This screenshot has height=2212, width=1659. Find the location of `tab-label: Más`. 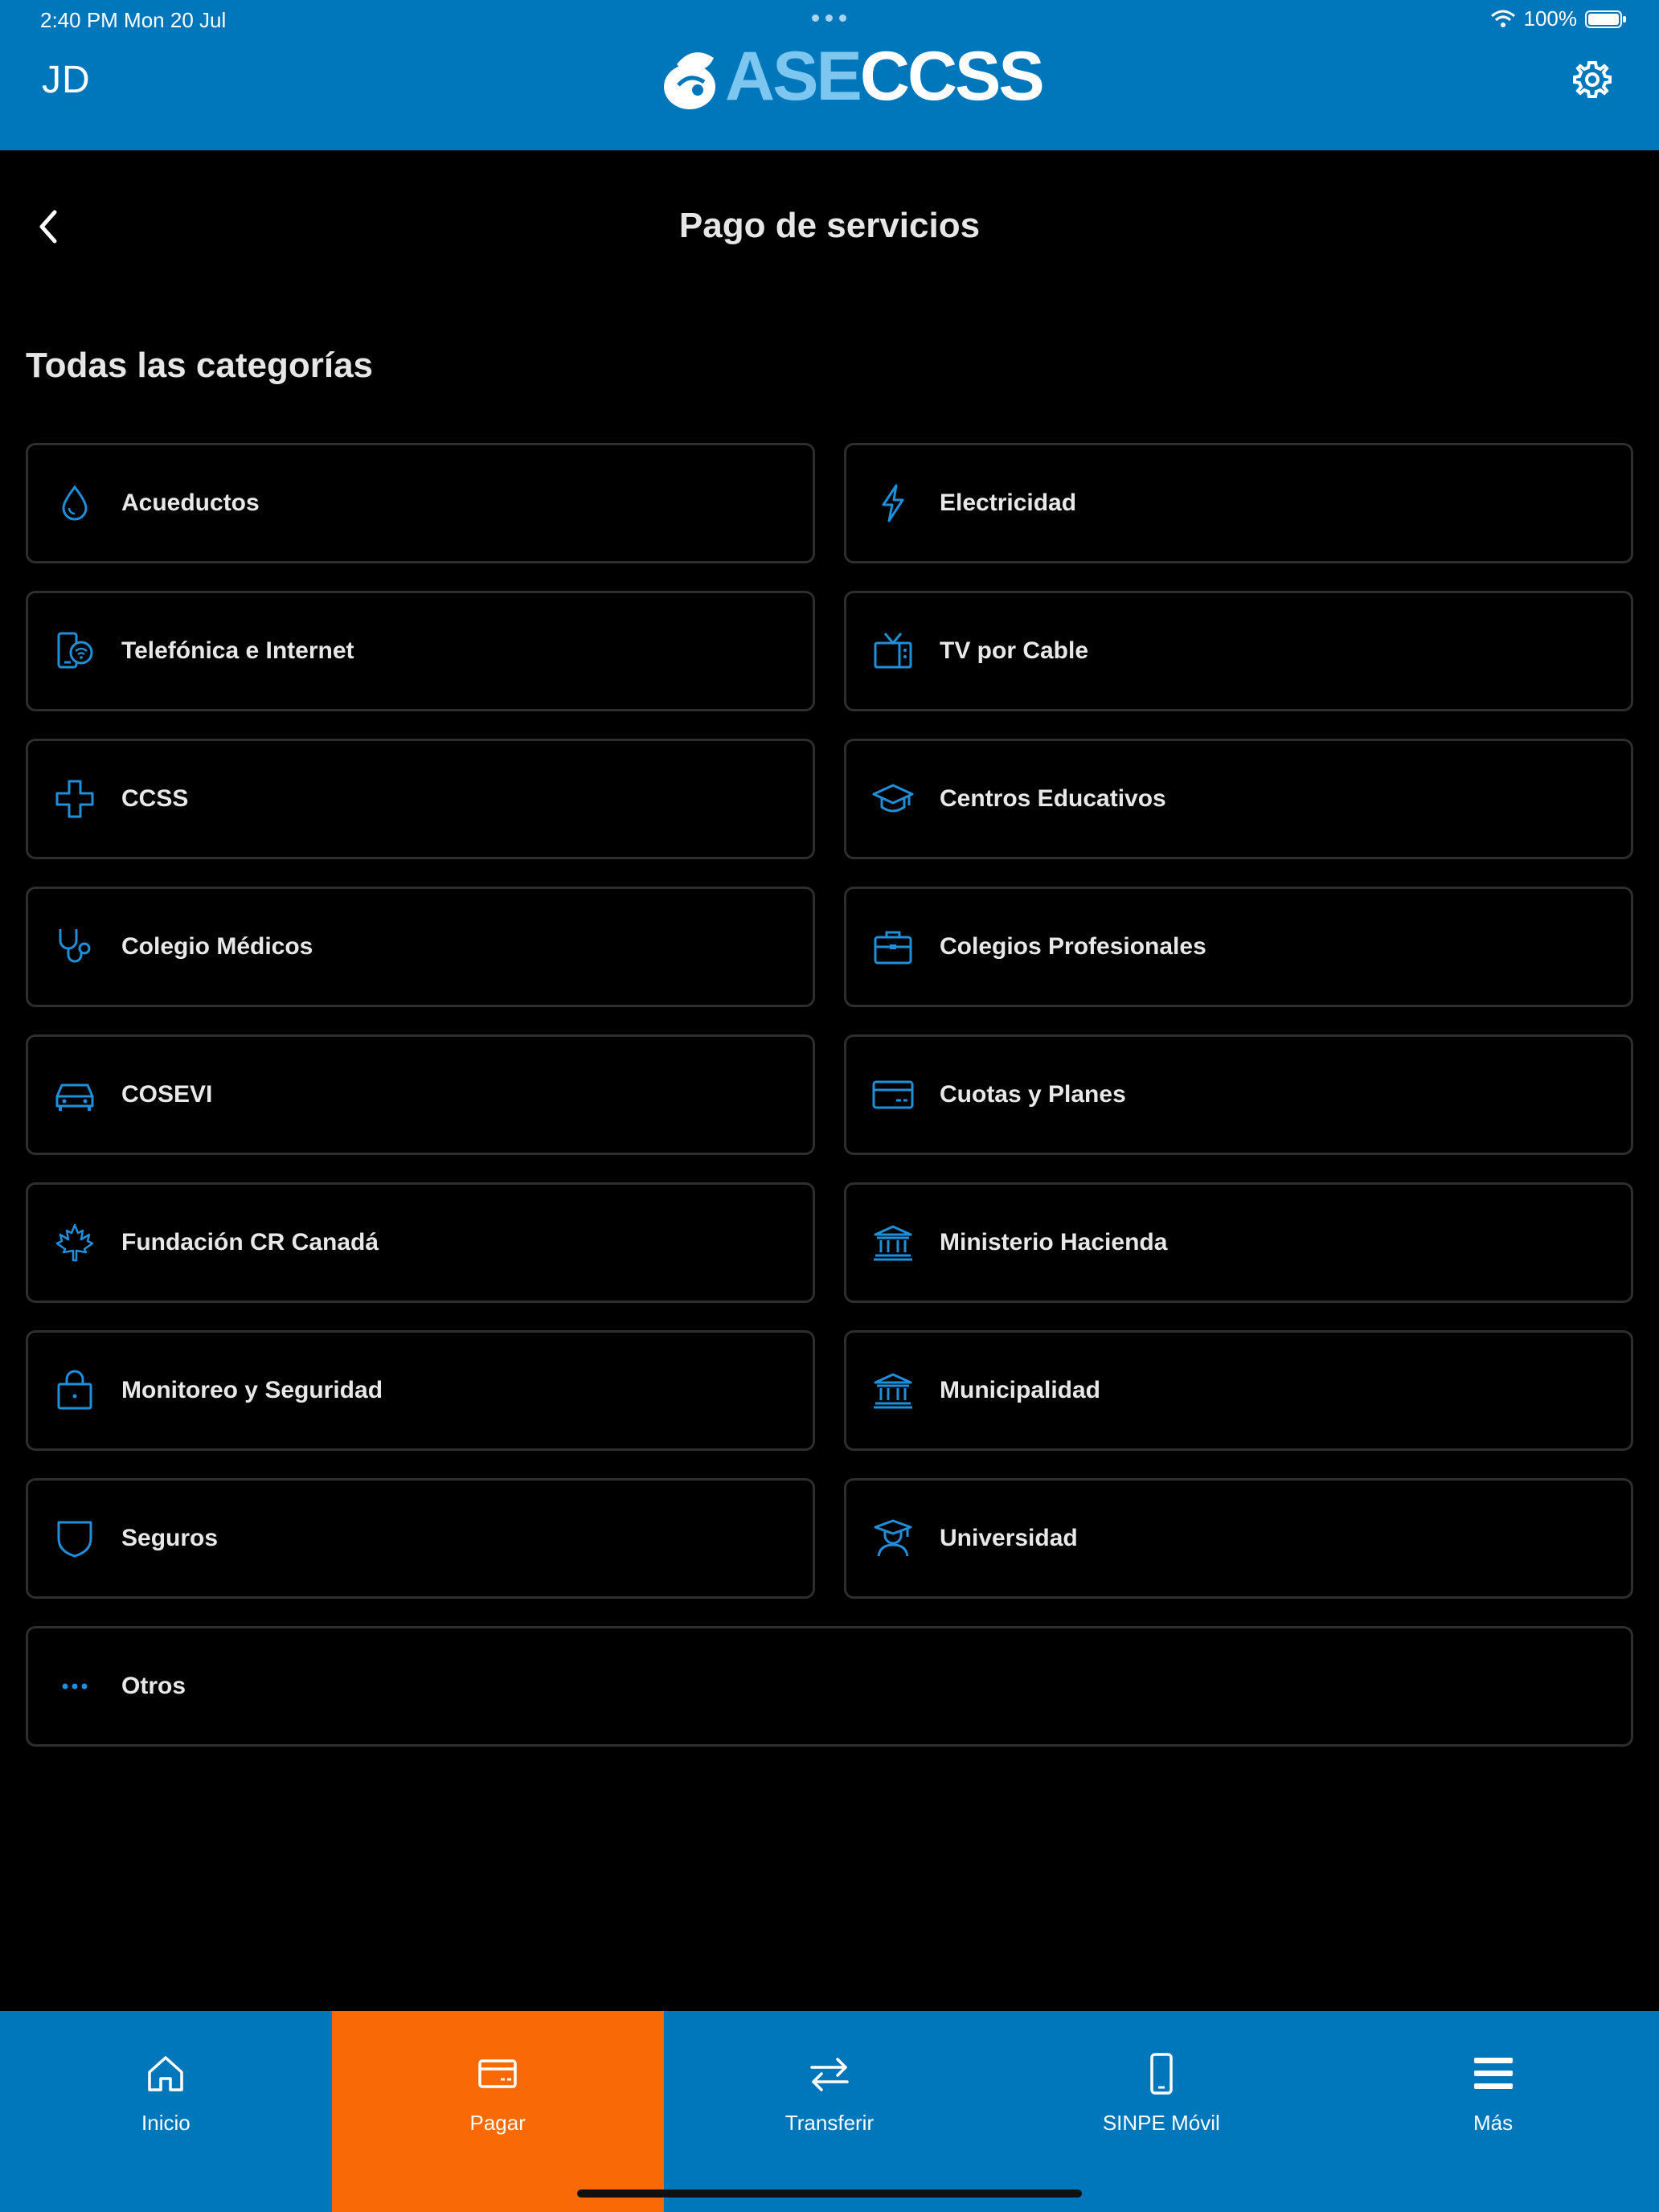

tab-label: Más is located at coordinates (1493, 2123).